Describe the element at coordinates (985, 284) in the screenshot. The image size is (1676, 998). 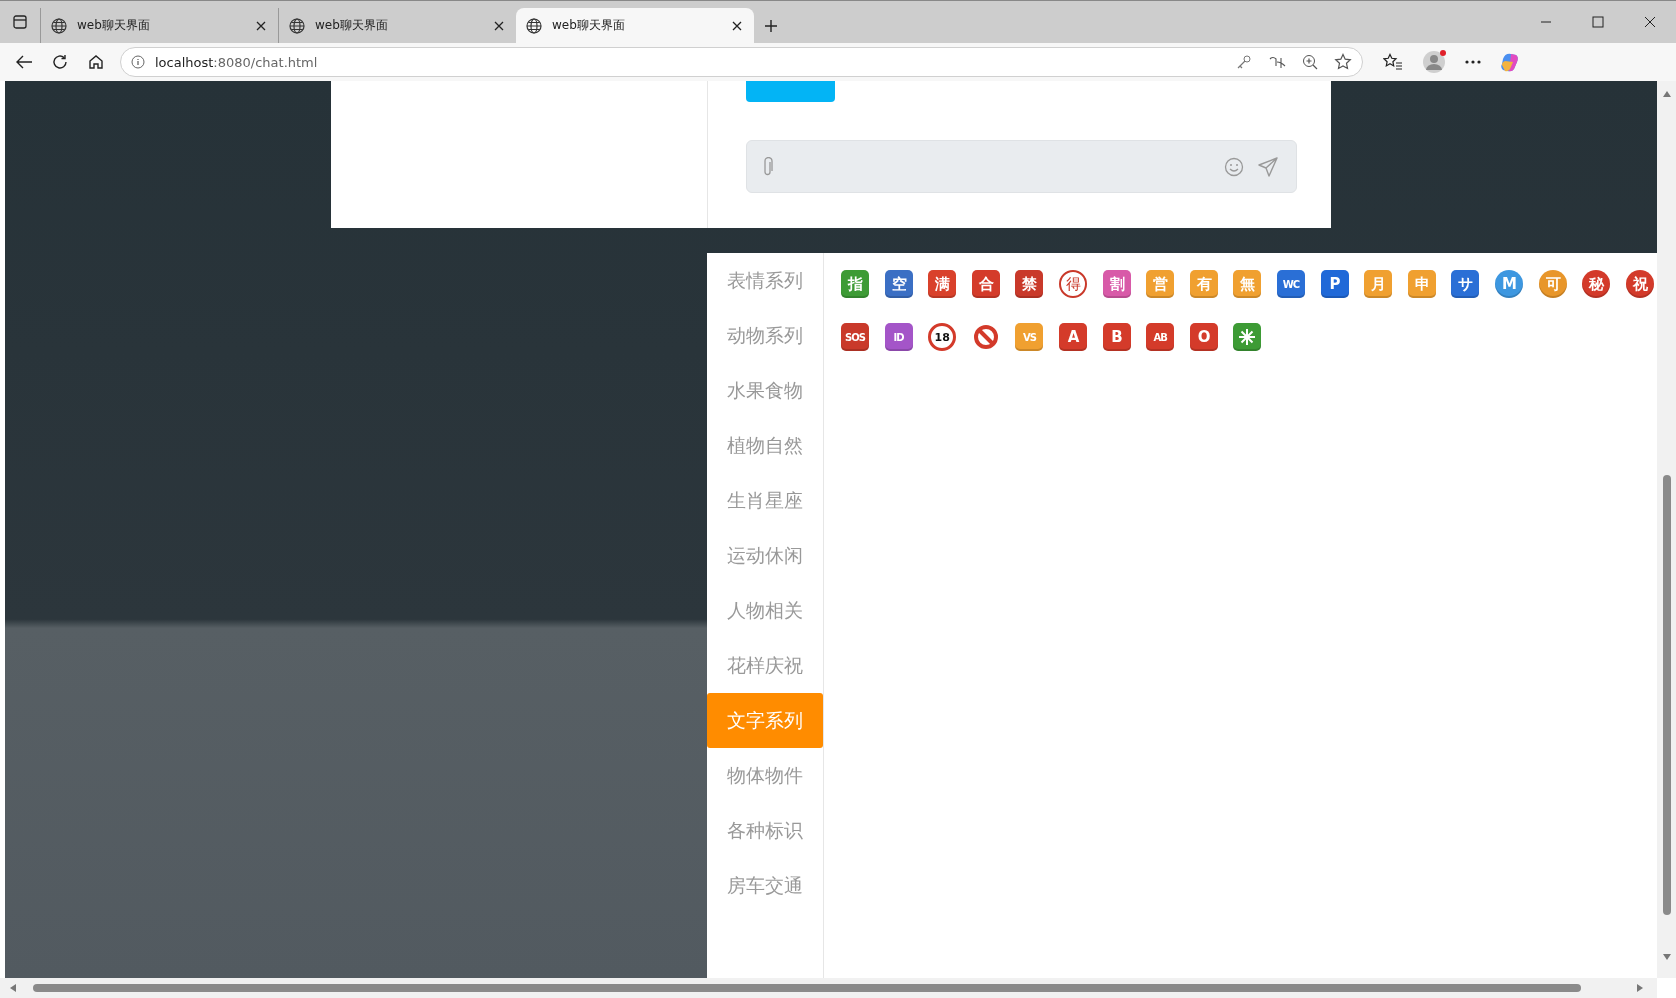
I see `emoji-button: 合` at that location.